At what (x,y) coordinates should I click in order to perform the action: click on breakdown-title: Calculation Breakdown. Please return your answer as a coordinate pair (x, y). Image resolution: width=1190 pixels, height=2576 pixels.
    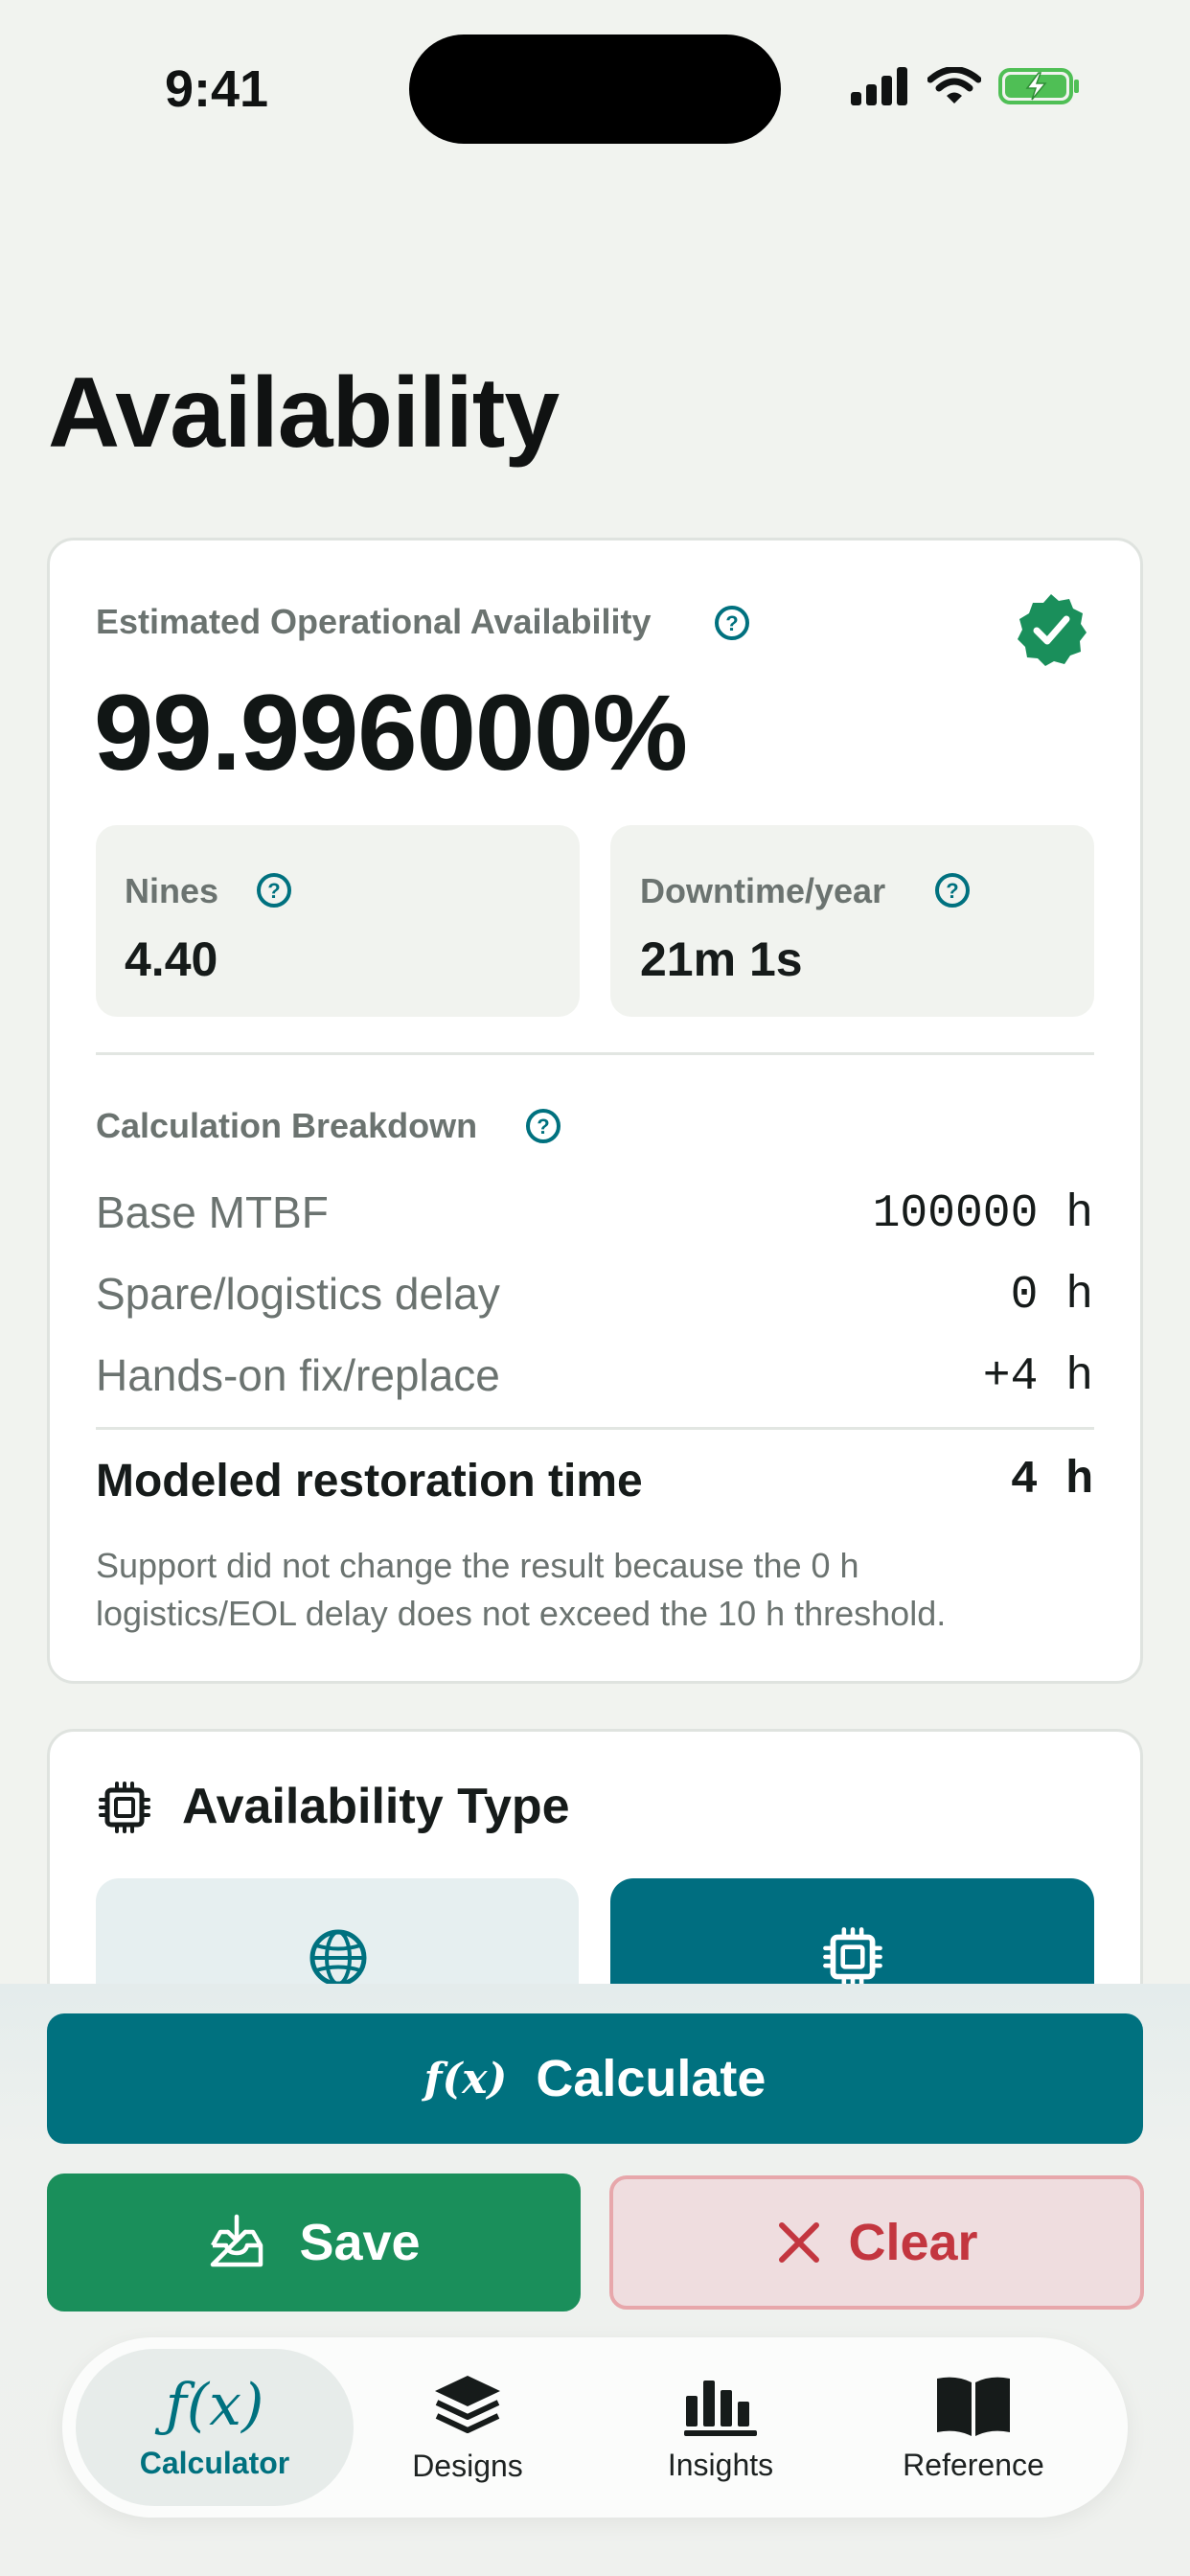
    Looking at the image, I should click on (287, 1125).